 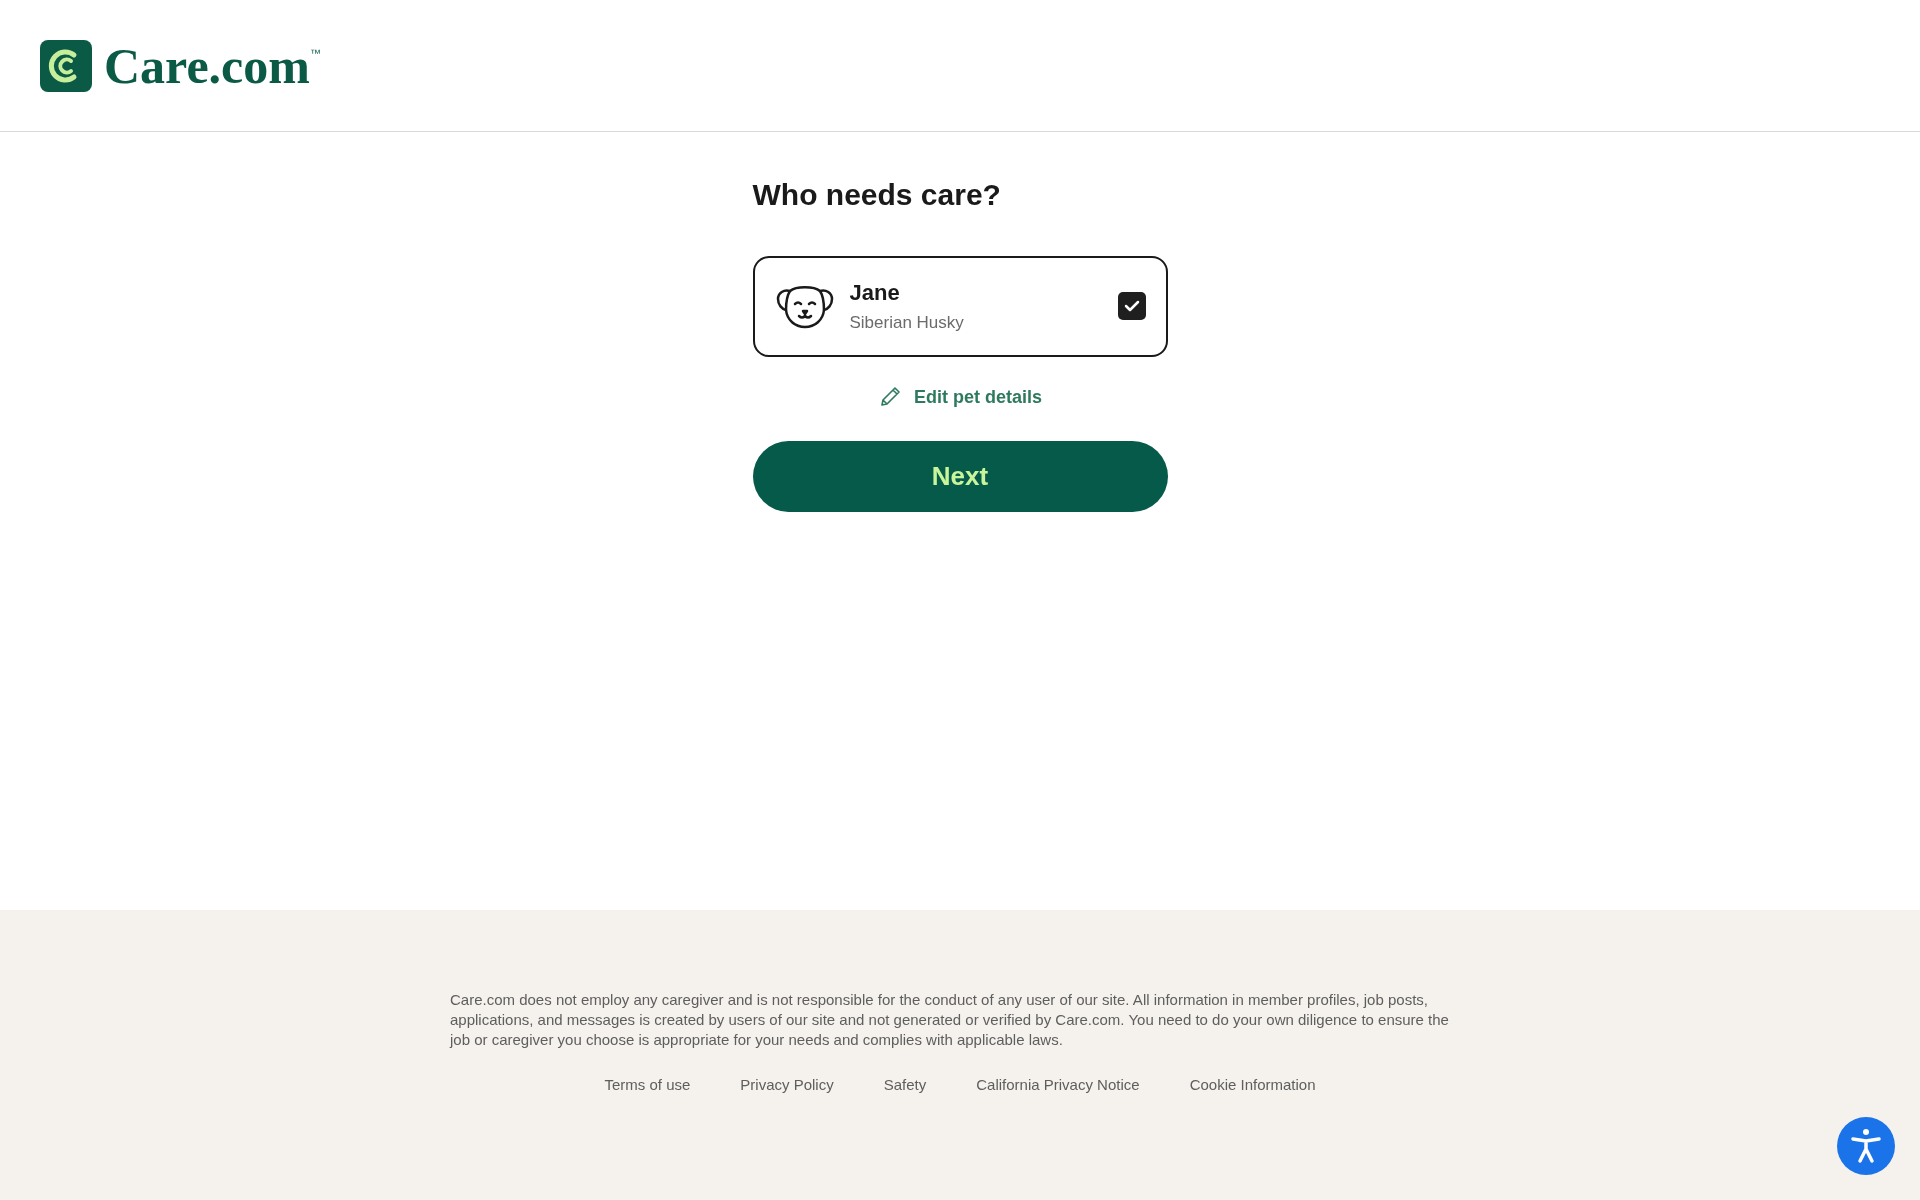 I want to click on logo-icon, so click(x=66, y=65).